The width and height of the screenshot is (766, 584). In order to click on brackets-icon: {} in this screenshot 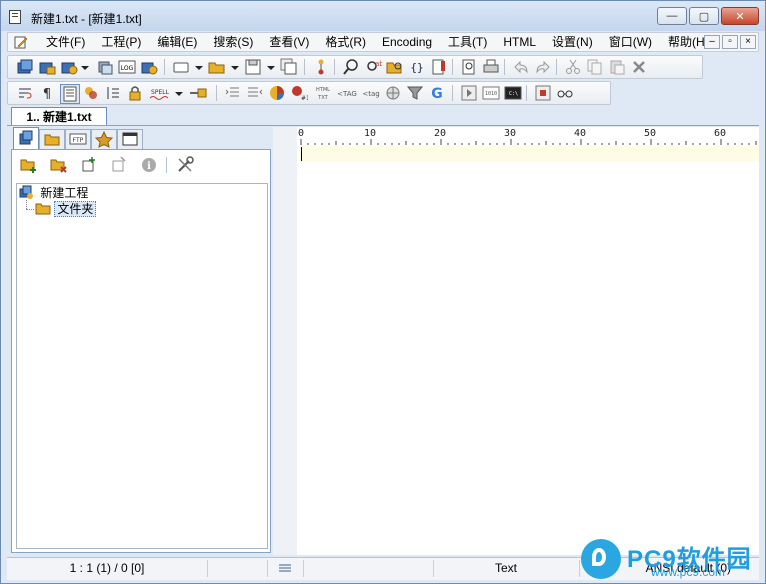, I will do `click(417, 67)`.